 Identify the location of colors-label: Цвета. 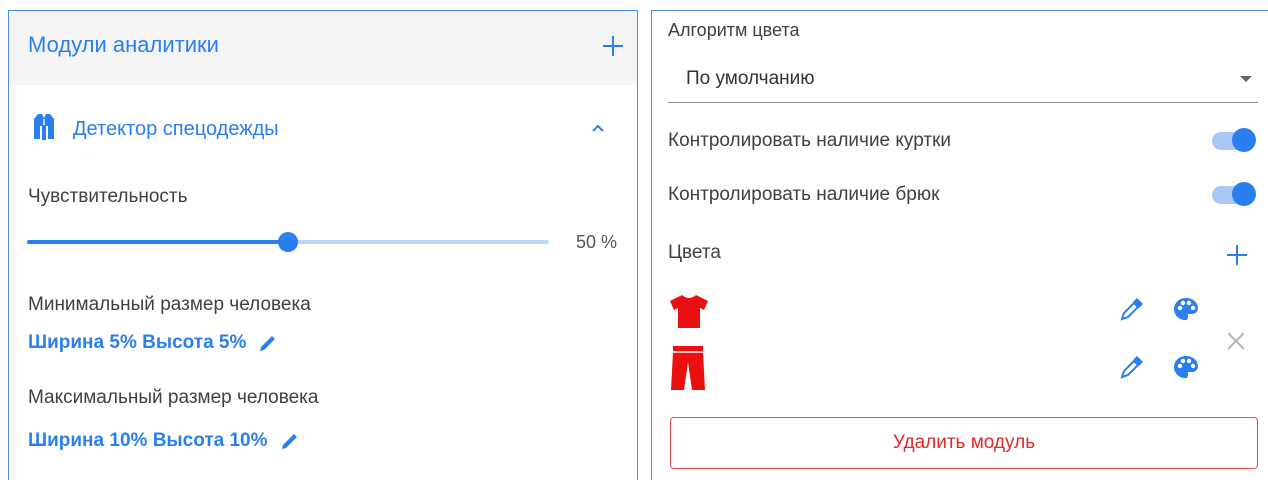
(694, 252).